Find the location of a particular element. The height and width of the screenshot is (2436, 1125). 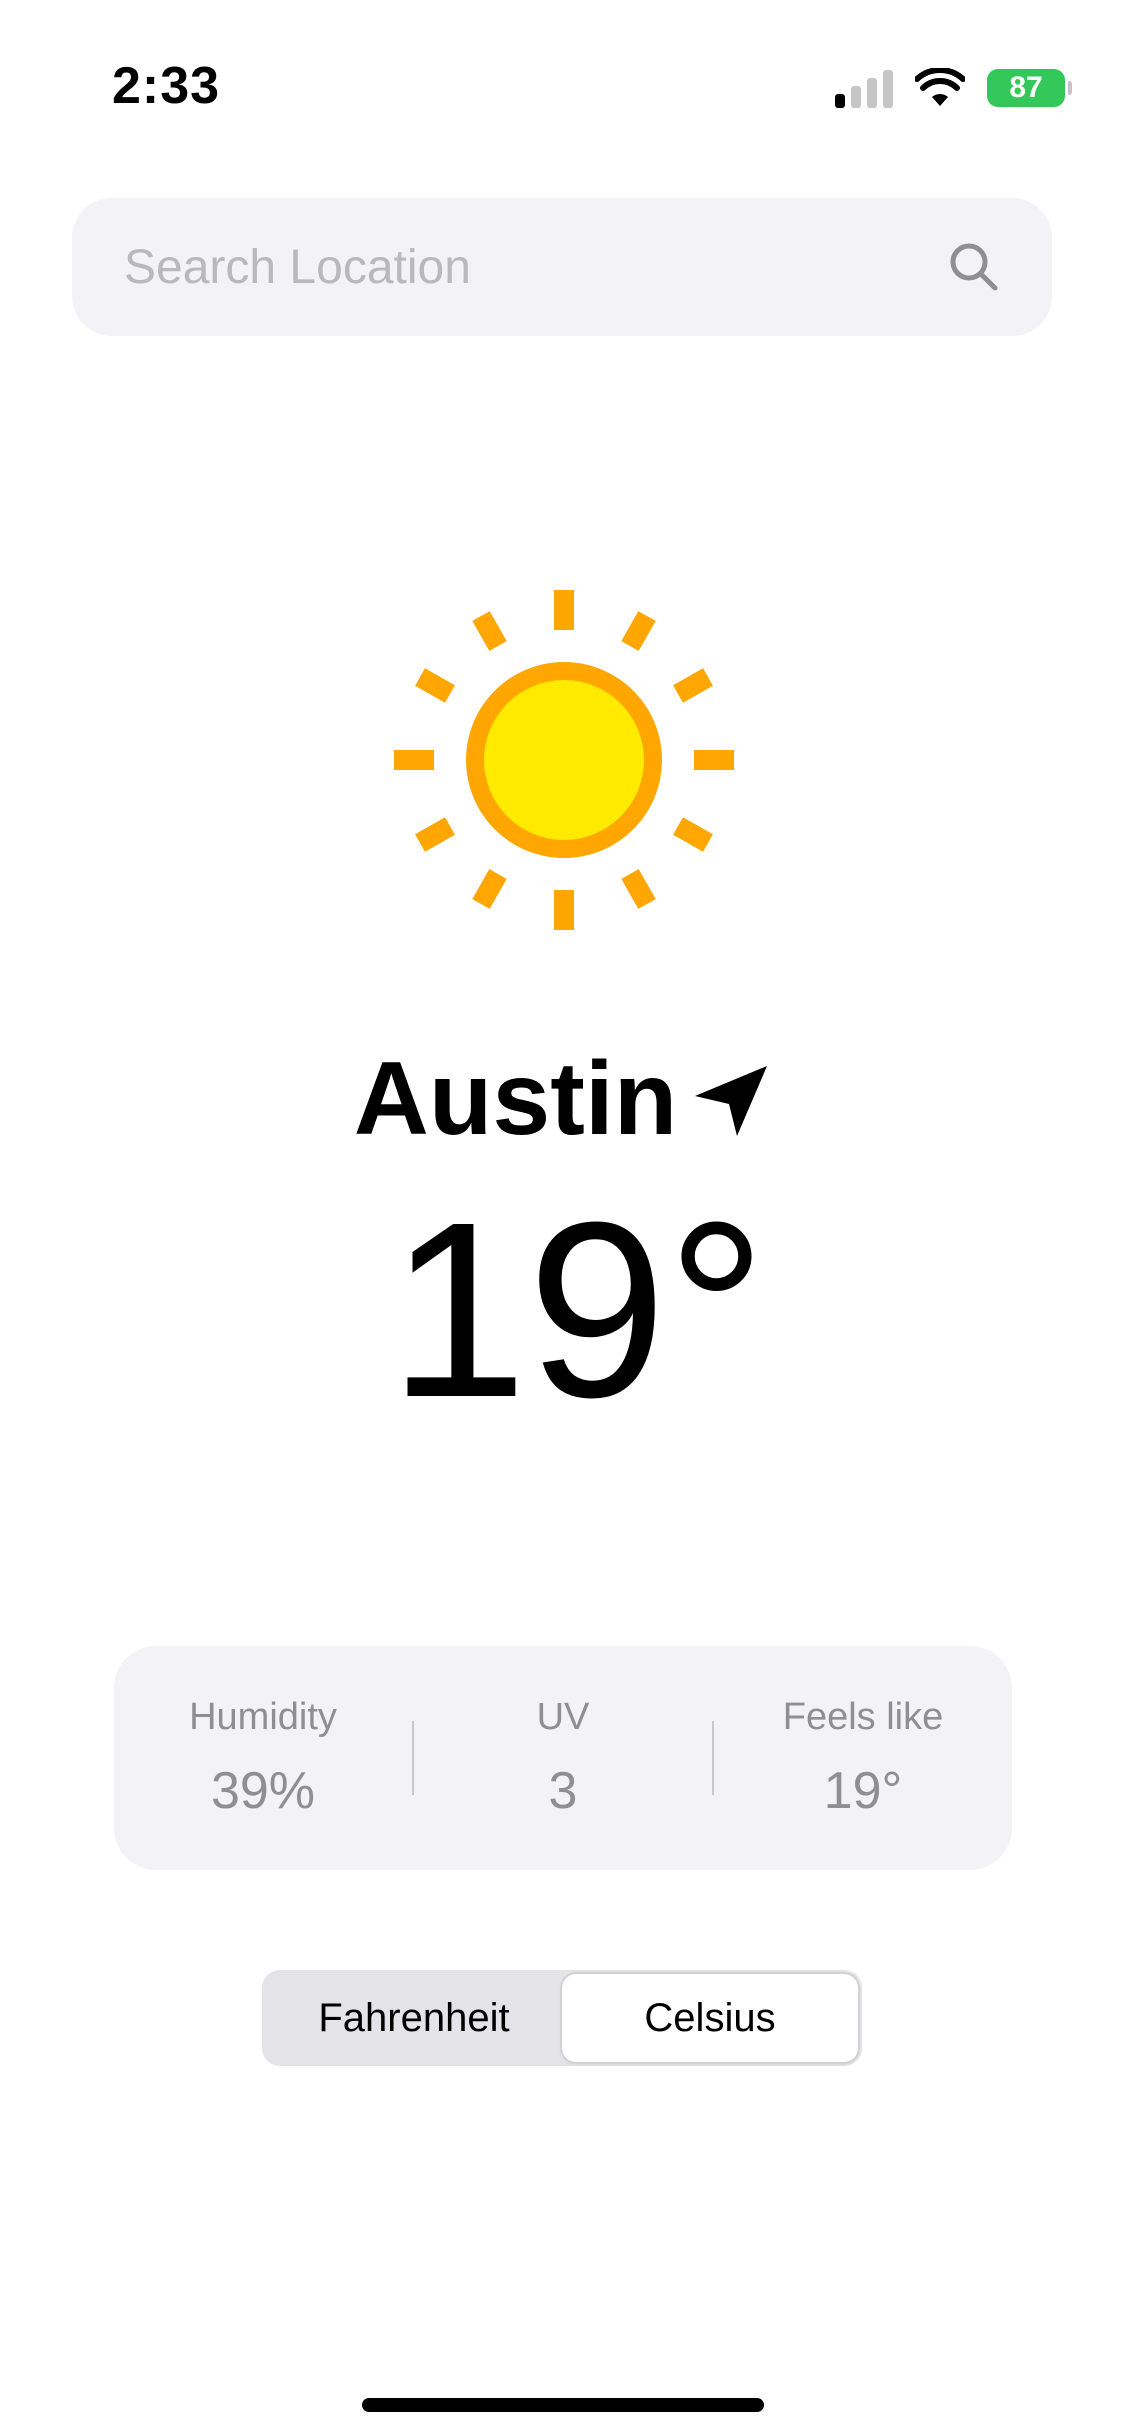

location-arrow-icon is located at coordinates (731, 1100).